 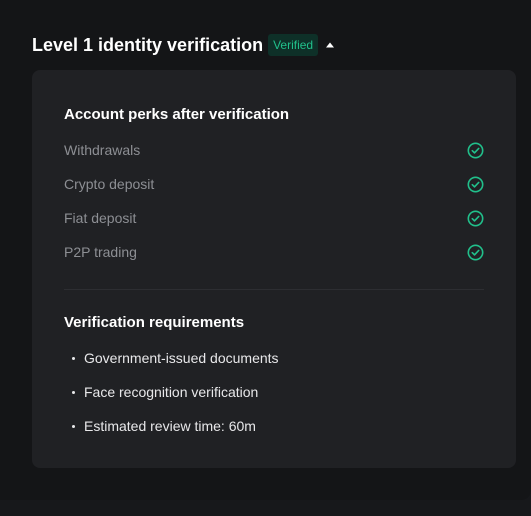 I want to click on perk-row-crypto-deposit: Crypto deposit, so click(x=274, y=184).